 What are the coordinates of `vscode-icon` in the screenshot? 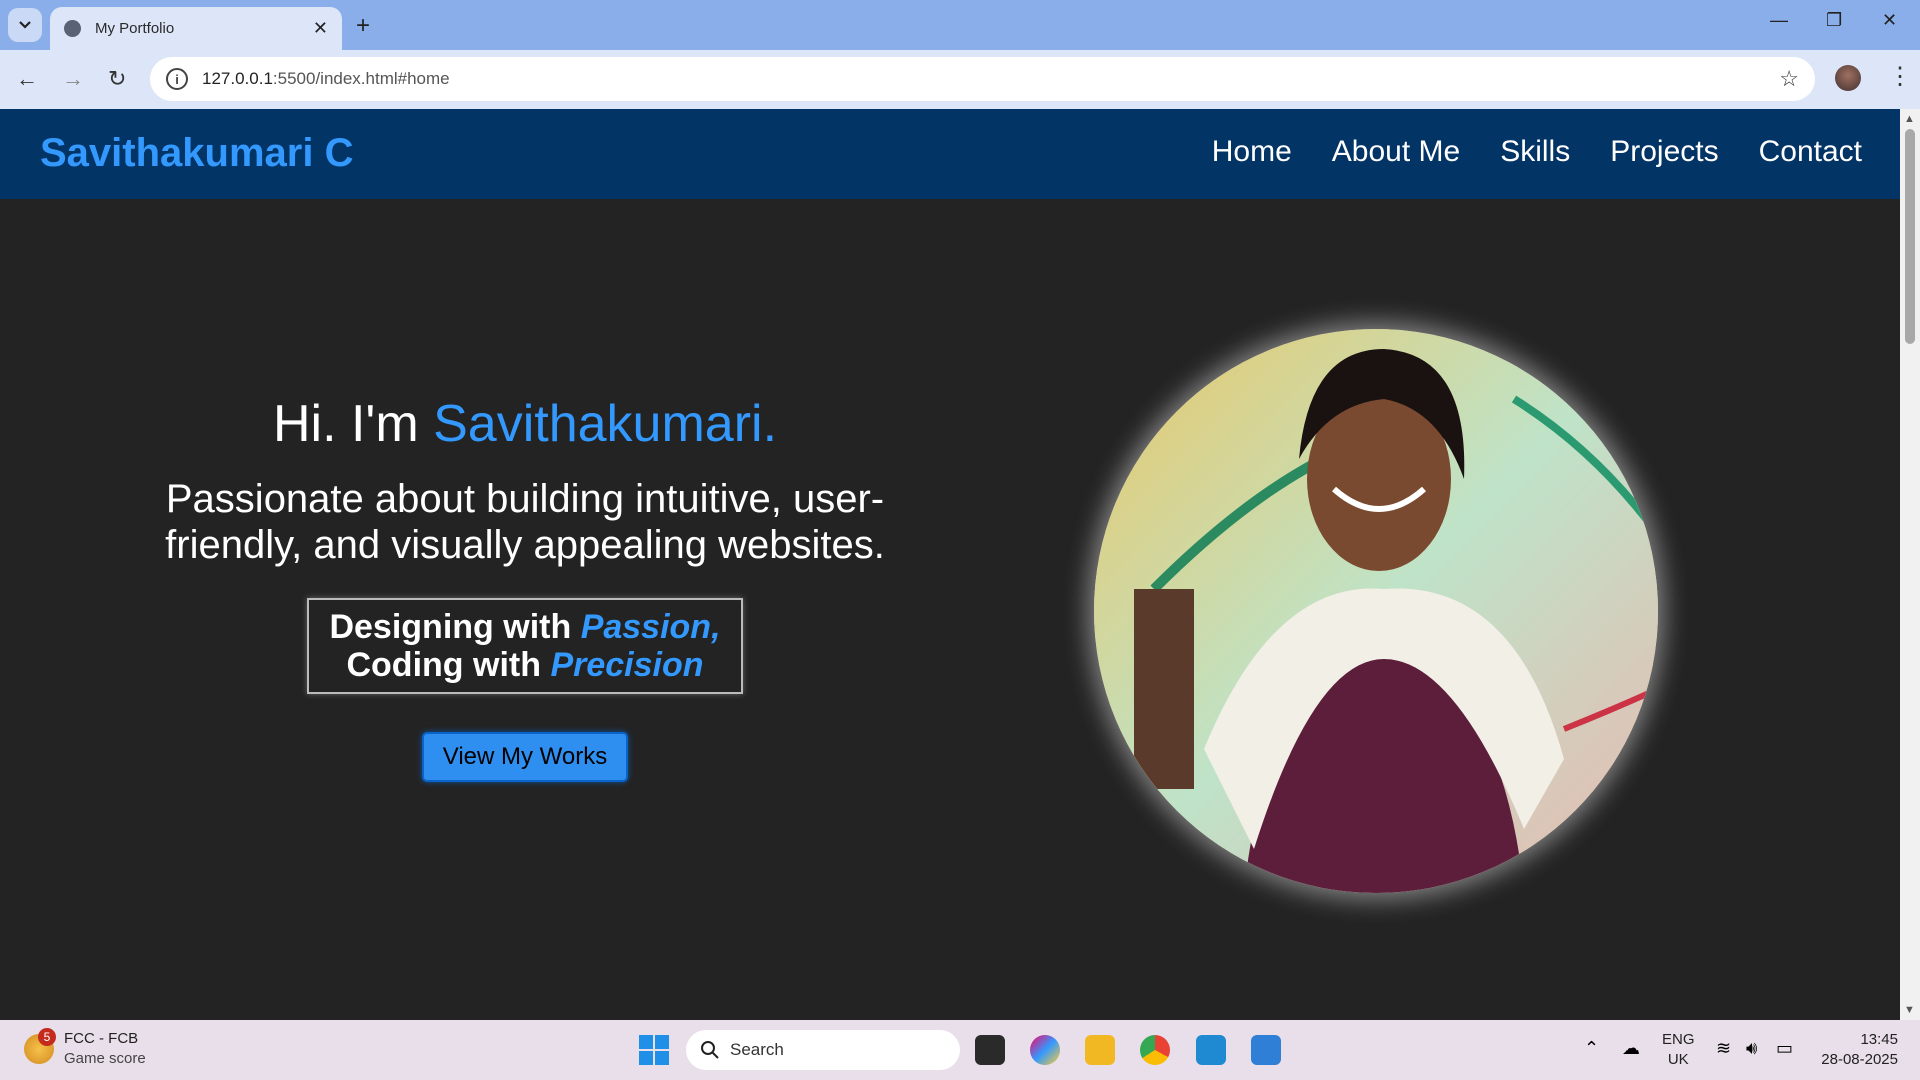 It's located at (1211, 1050).